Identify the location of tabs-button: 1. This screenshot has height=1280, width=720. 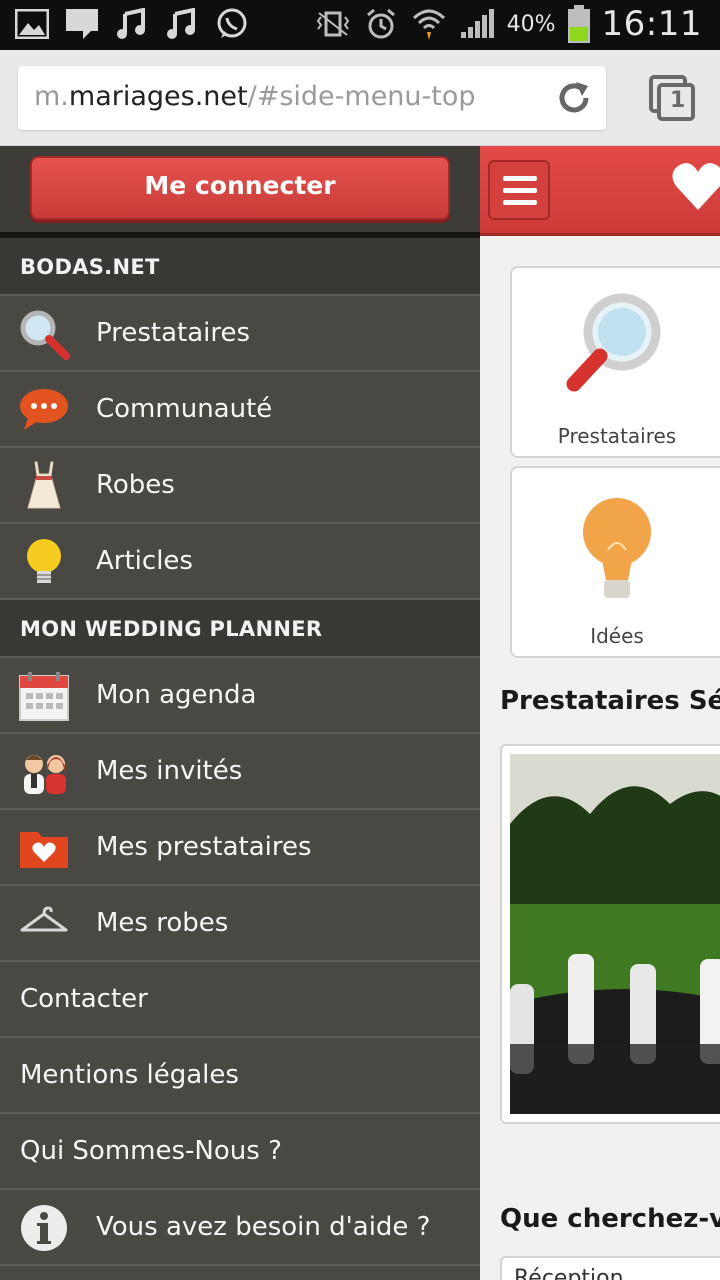
(672, 98).